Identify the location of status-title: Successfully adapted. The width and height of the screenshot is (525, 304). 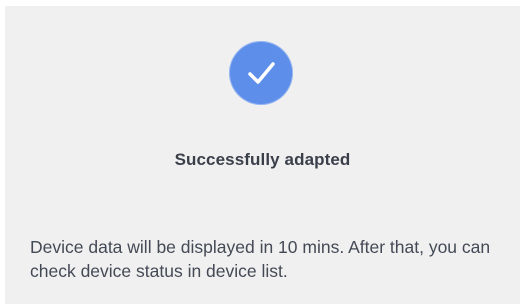
(262, 159).